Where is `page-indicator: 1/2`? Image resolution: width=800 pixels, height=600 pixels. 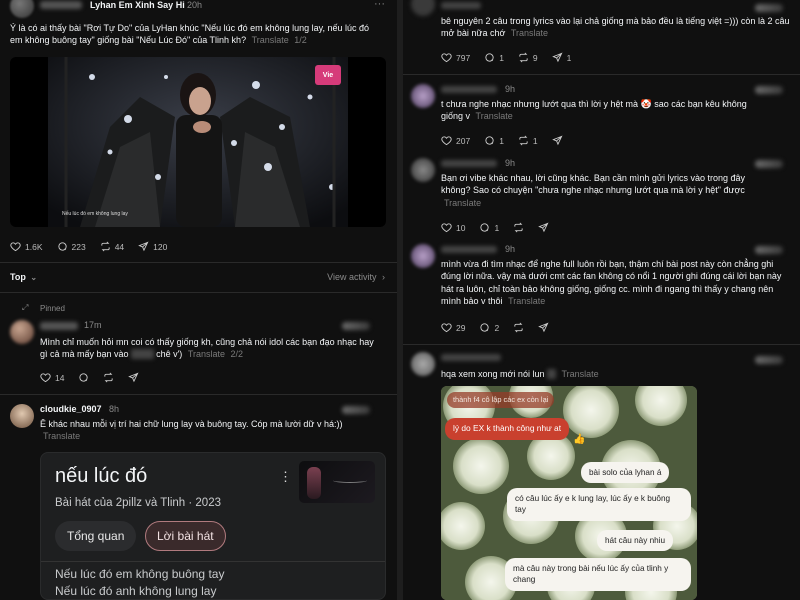 page-indicator: 1/2 is located at coordinates (300, 40).